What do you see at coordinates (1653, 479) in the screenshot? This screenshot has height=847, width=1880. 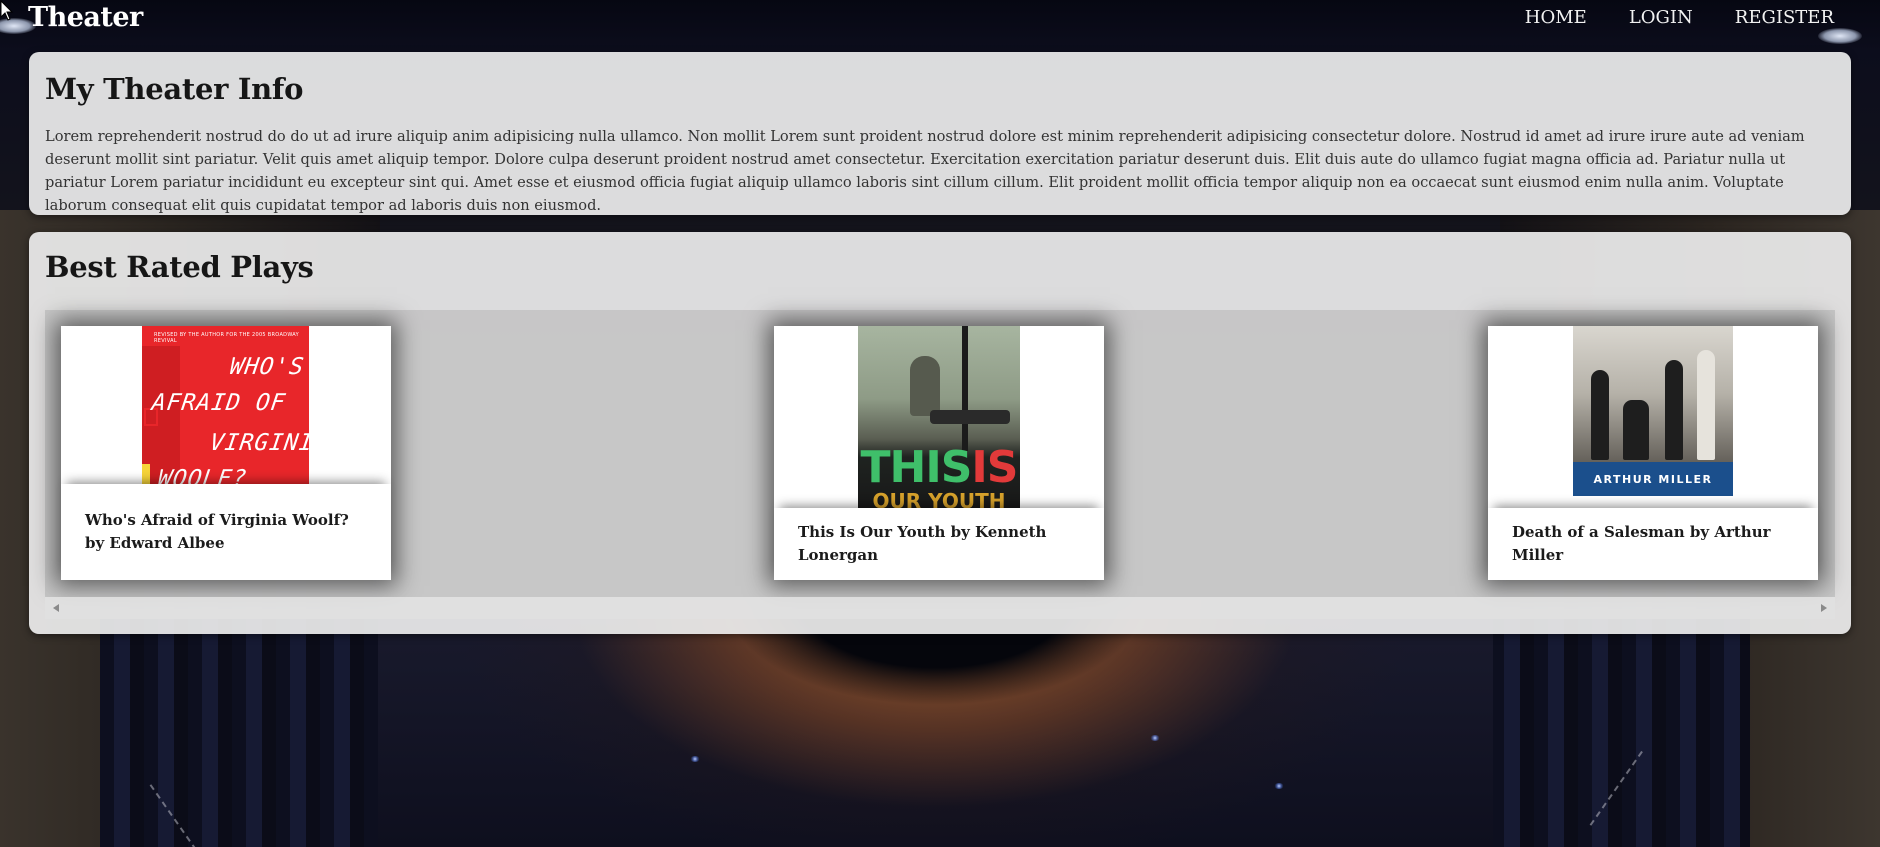 I see `cover-author-band: ARTHUR MILLER` at bounding box center [1653, 479].